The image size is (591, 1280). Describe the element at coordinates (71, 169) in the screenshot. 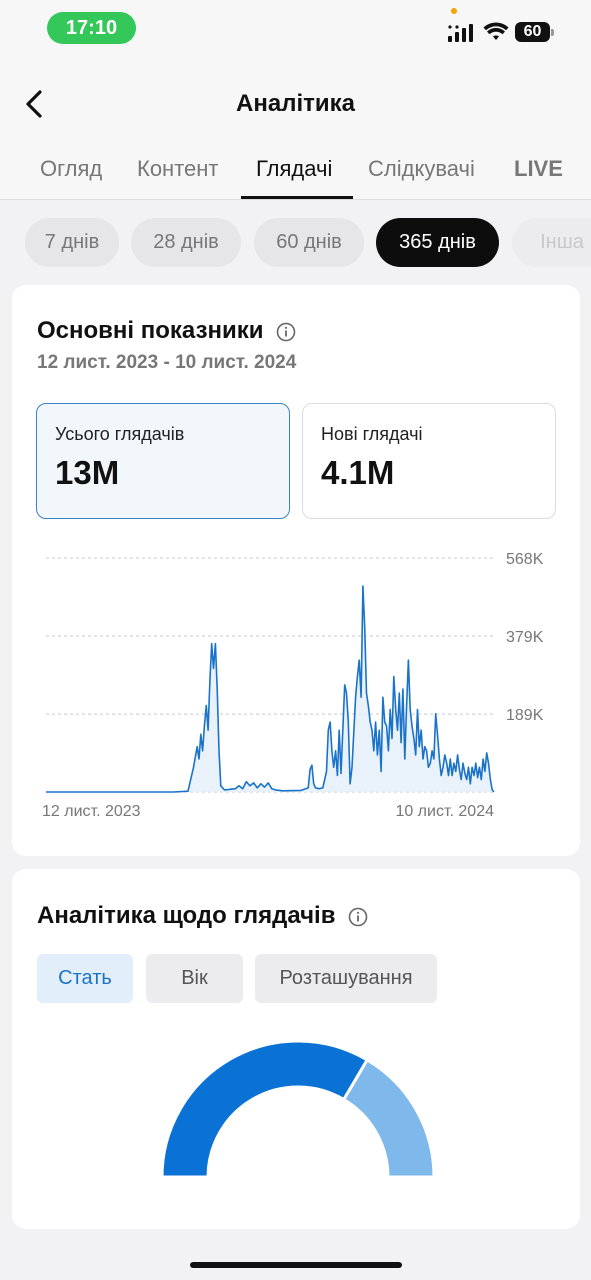

I see `tab-overview: Огляд` at that location.